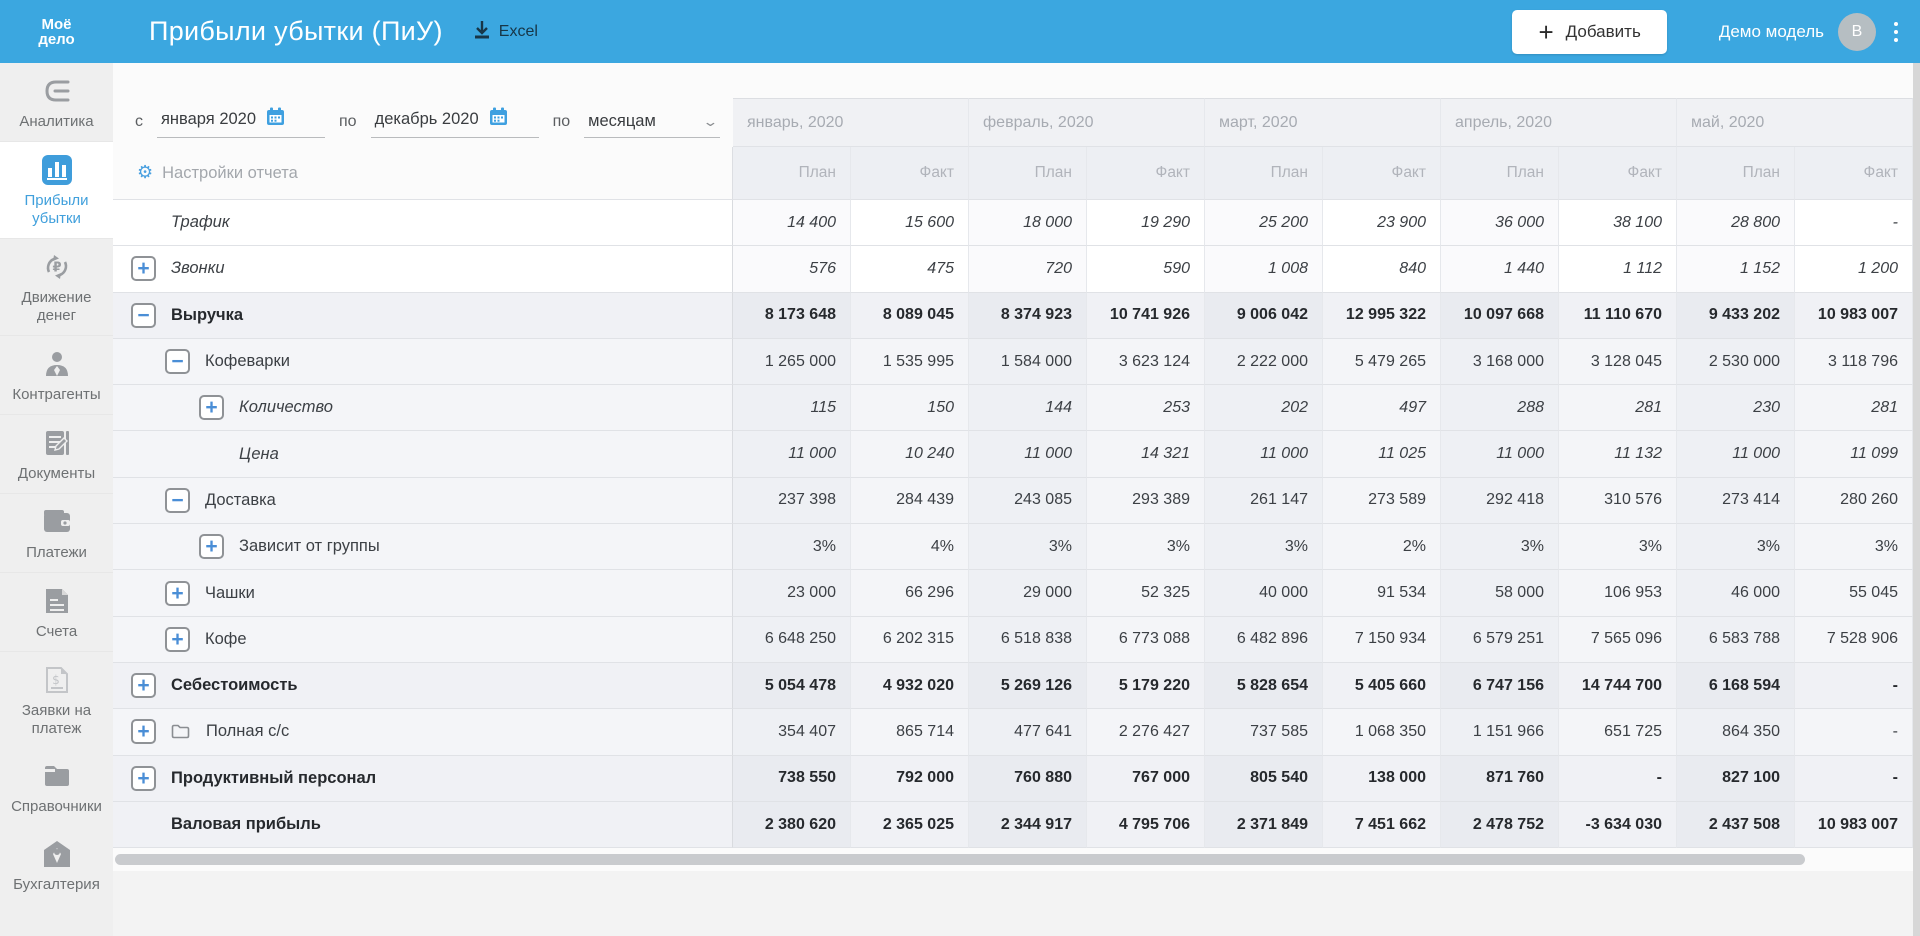 This screenshot has height=936, width=1920. Describe the element at coordinates (1899, 32) in the screenshot. I see `kebab-menu-icon` at that location.